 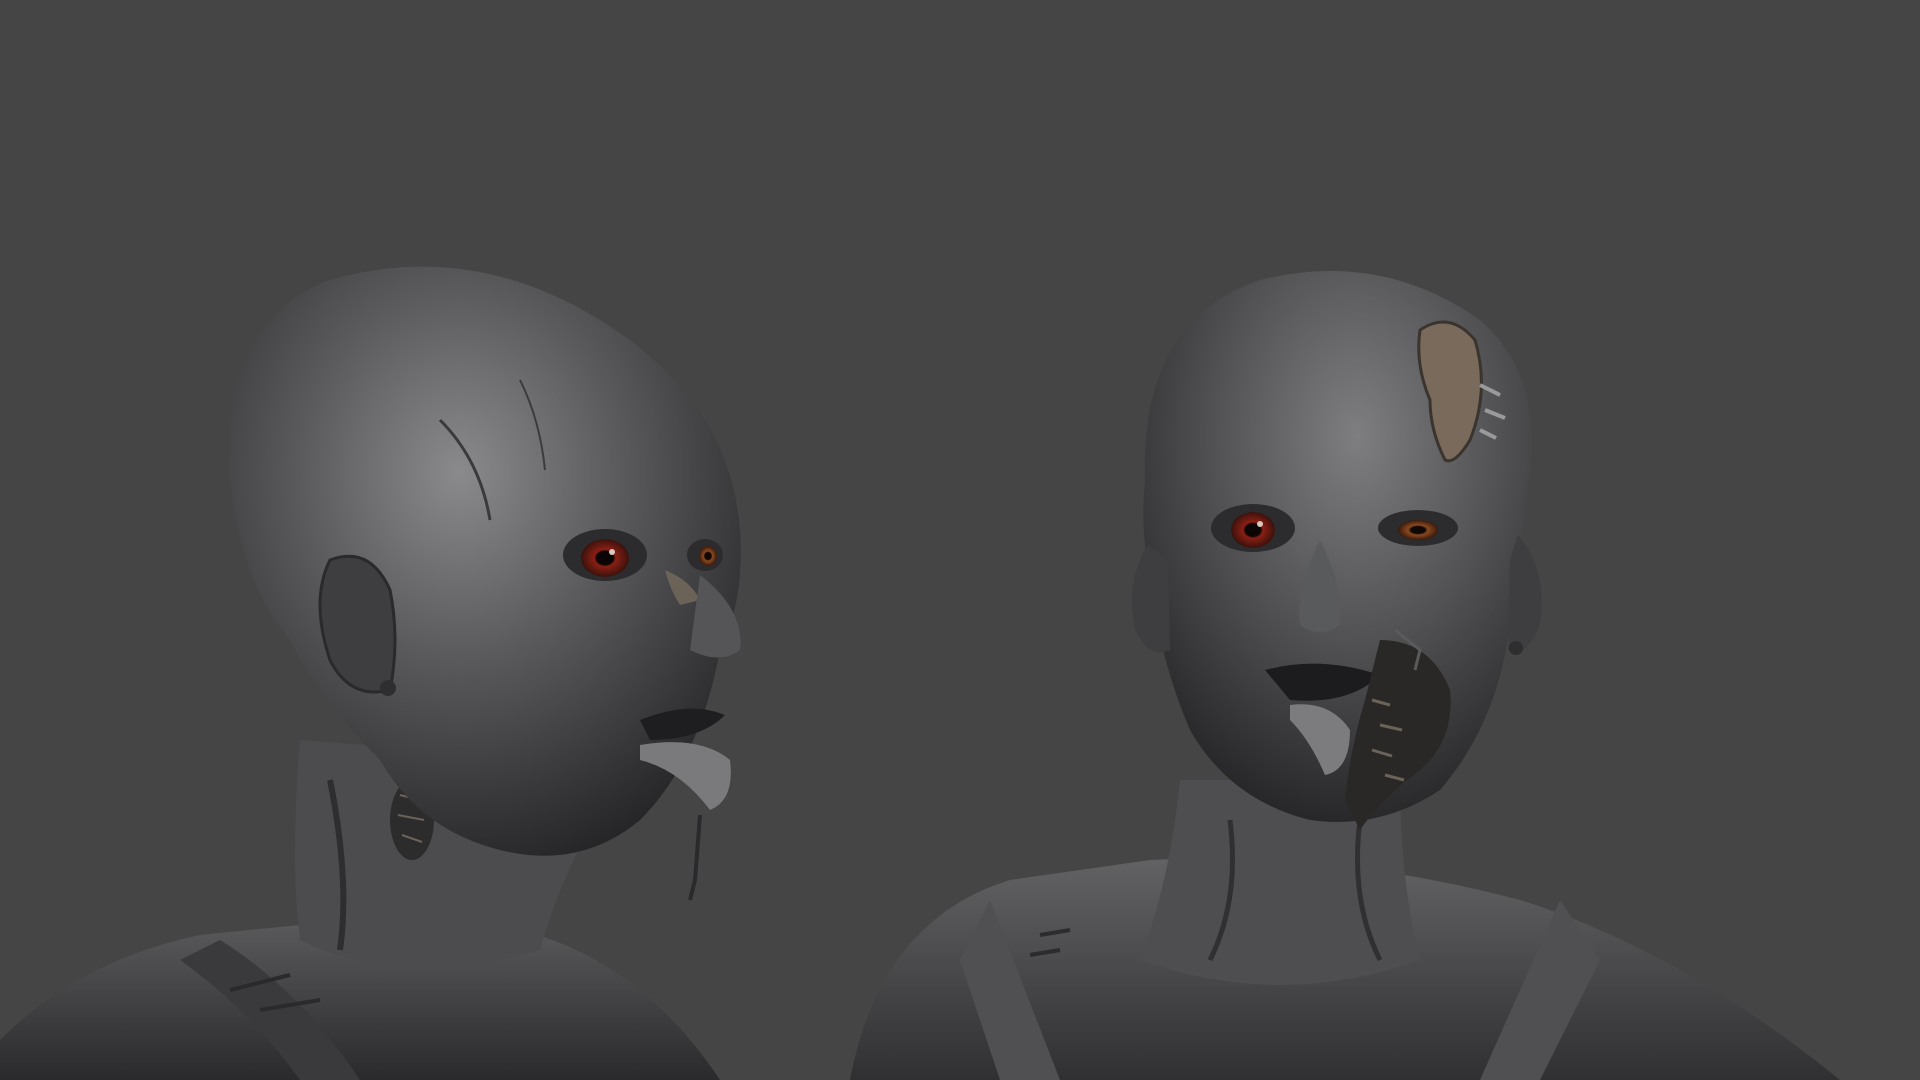 What do you see at coordinates (708, 556) in the screenshot?
I see `eye-left-b` at bounding box center [708, 556].